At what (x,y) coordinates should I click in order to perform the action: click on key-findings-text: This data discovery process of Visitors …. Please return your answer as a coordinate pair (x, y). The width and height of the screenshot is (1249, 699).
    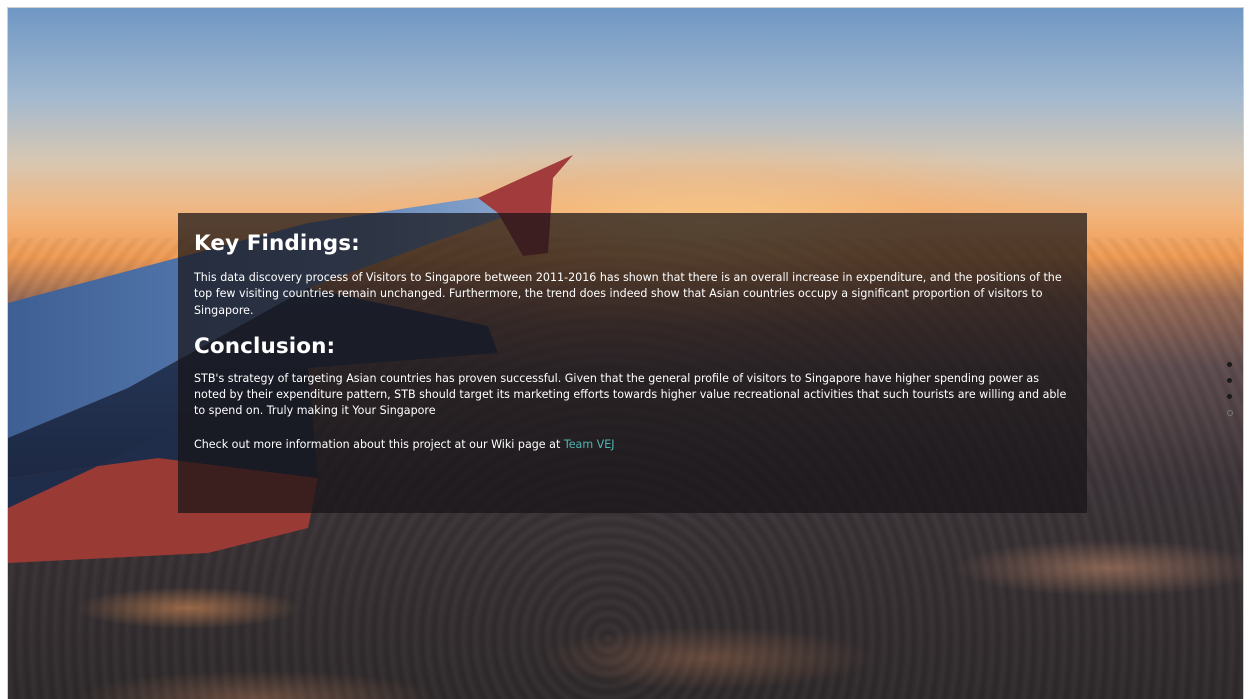
    Looking at the image, I should click on (628, 294).